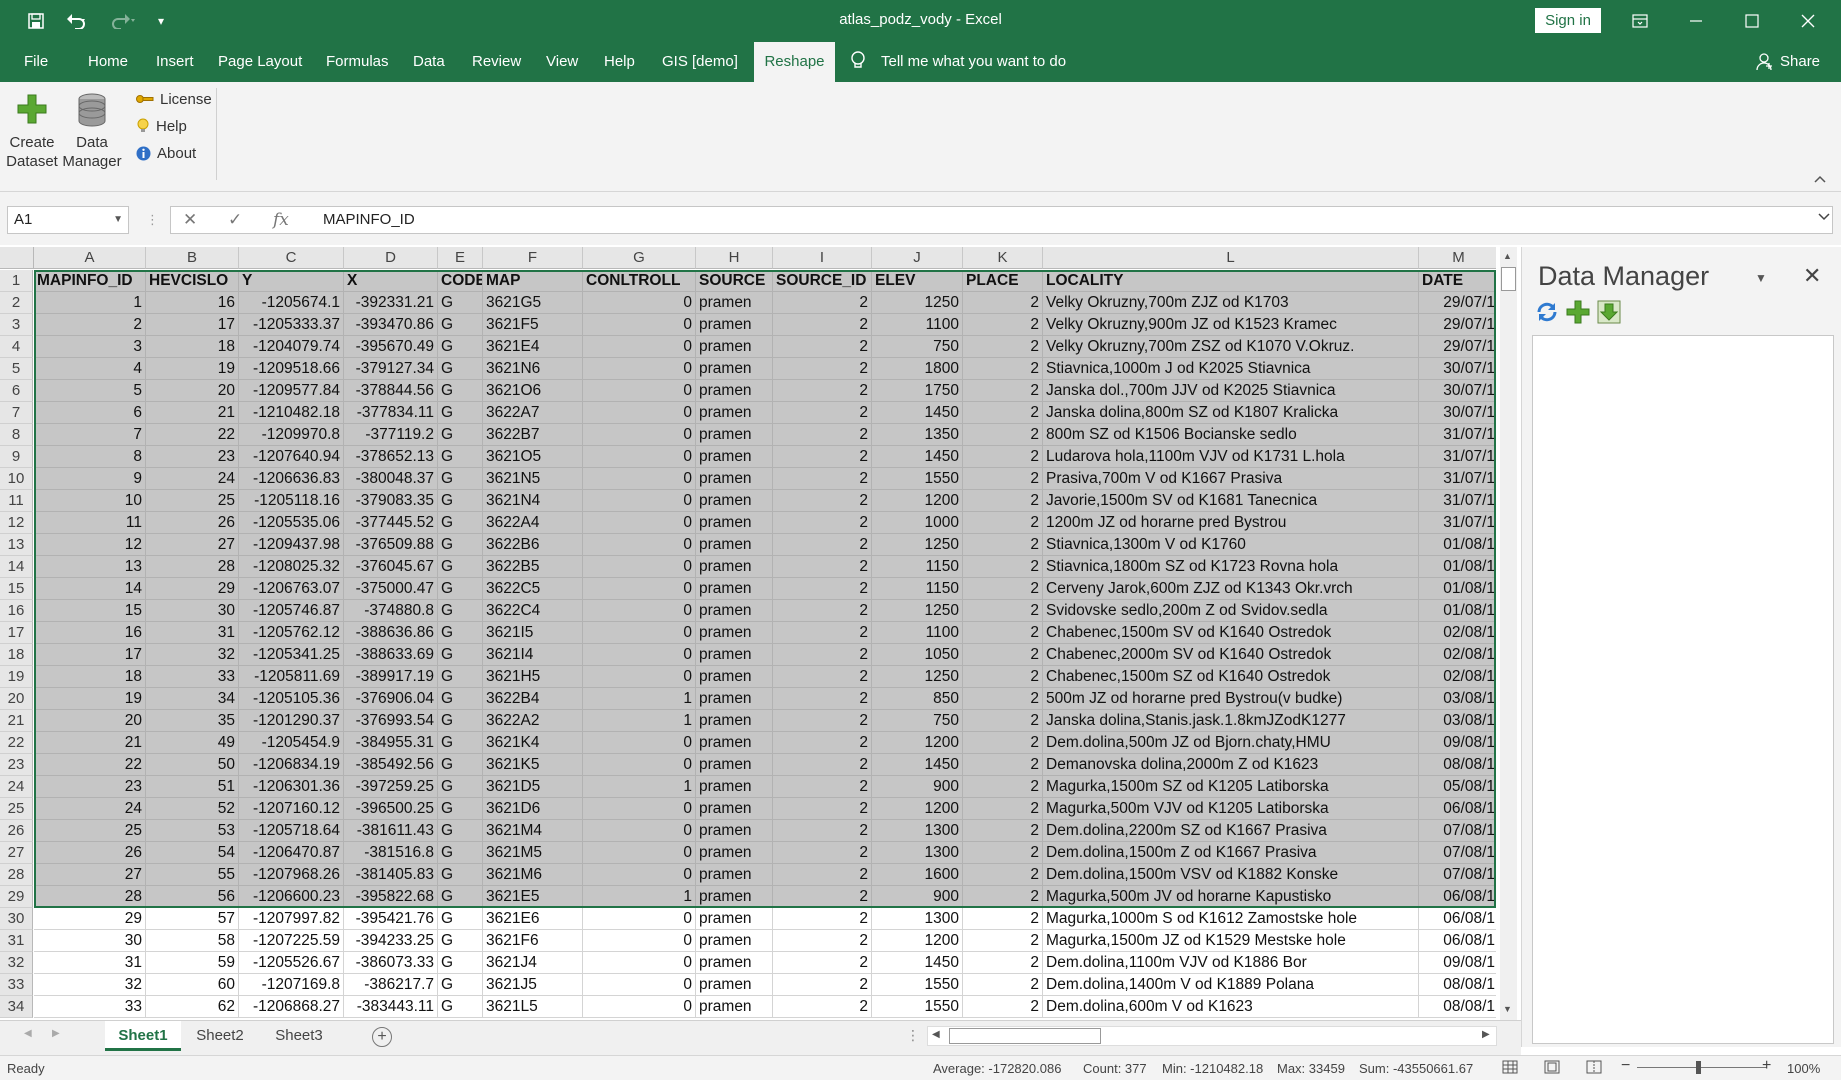 This screenshot has height=1080, width=1841. Describe the element at coordinates (291, 985) in the screenshot. I see `table-cell: -1207169.8` at that location.